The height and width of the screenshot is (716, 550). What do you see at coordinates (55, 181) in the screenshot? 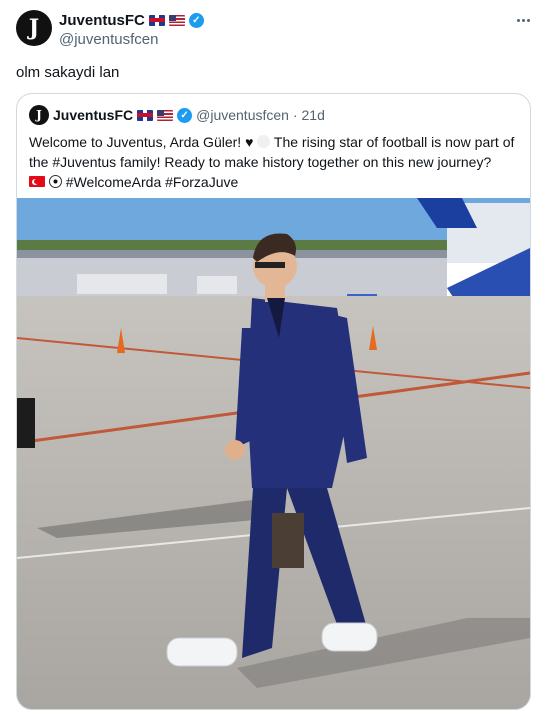
I see `football-icon` at bounding box center [55, 181].